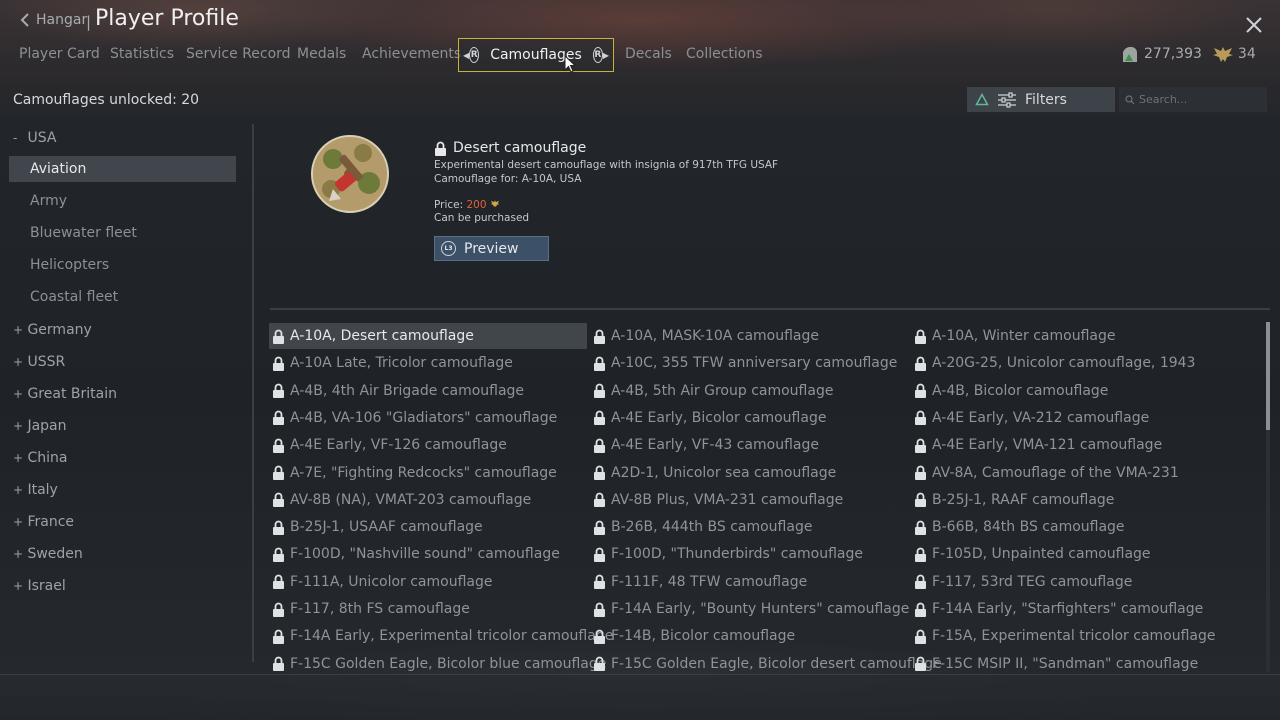 The image size is (1280, 720). What do you see at coordinates (48, 554) in the screenshot?
I see `nation-sweden: + Sweden` at bounding box center [48, 554].